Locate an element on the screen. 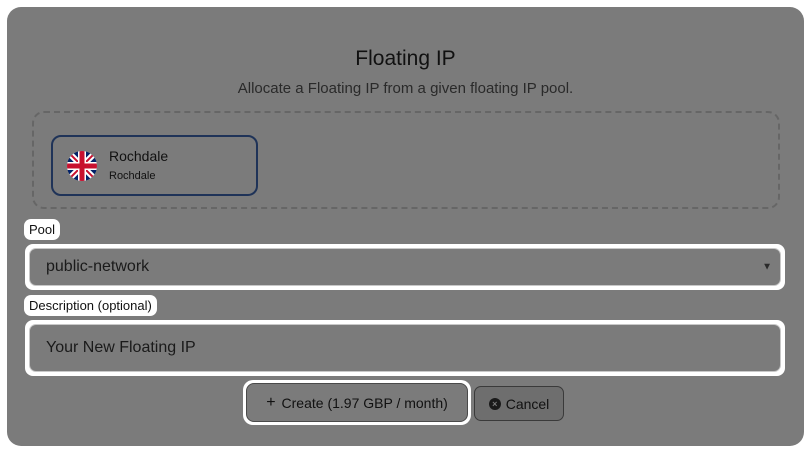  description-field-wrap: Your New Floating IP is located at coordinates (405, 348).